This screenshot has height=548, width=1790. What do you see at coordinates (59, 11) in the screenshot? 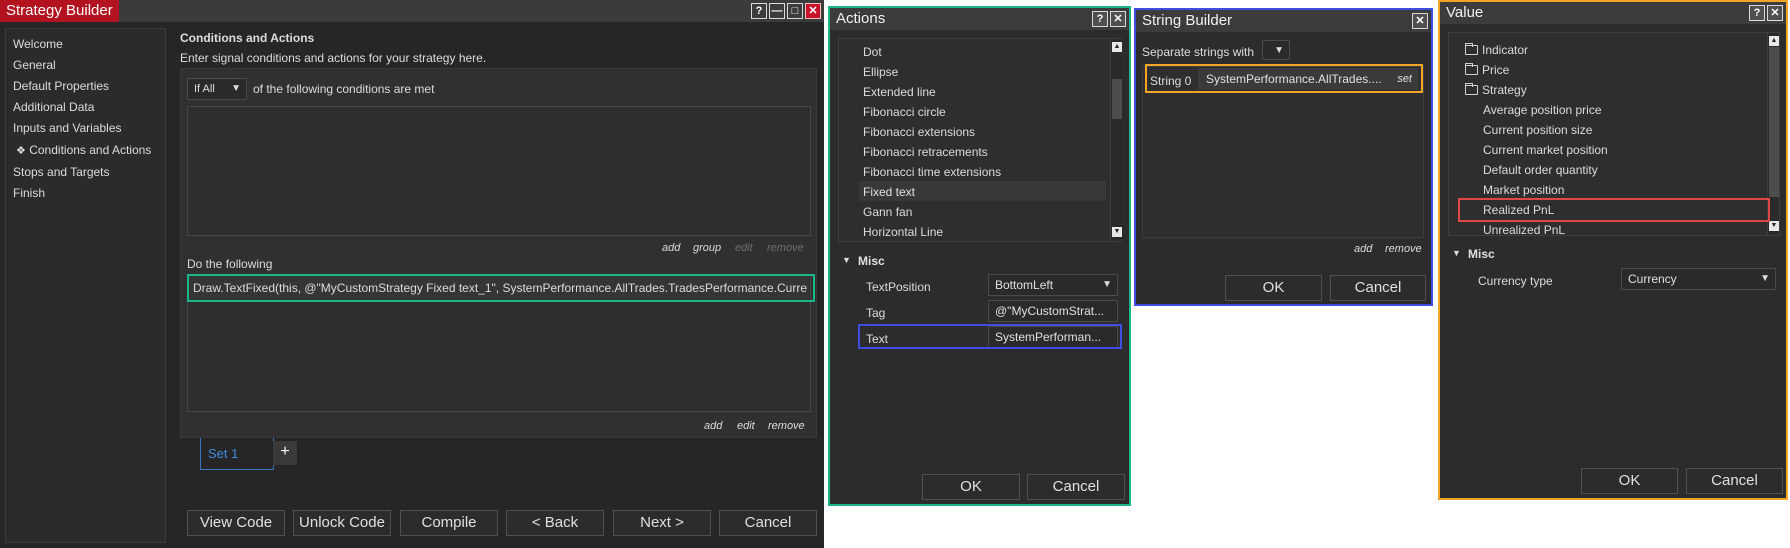
I see `strategy-builder-title: Strategy Builder` at bounding box center [59, 11].